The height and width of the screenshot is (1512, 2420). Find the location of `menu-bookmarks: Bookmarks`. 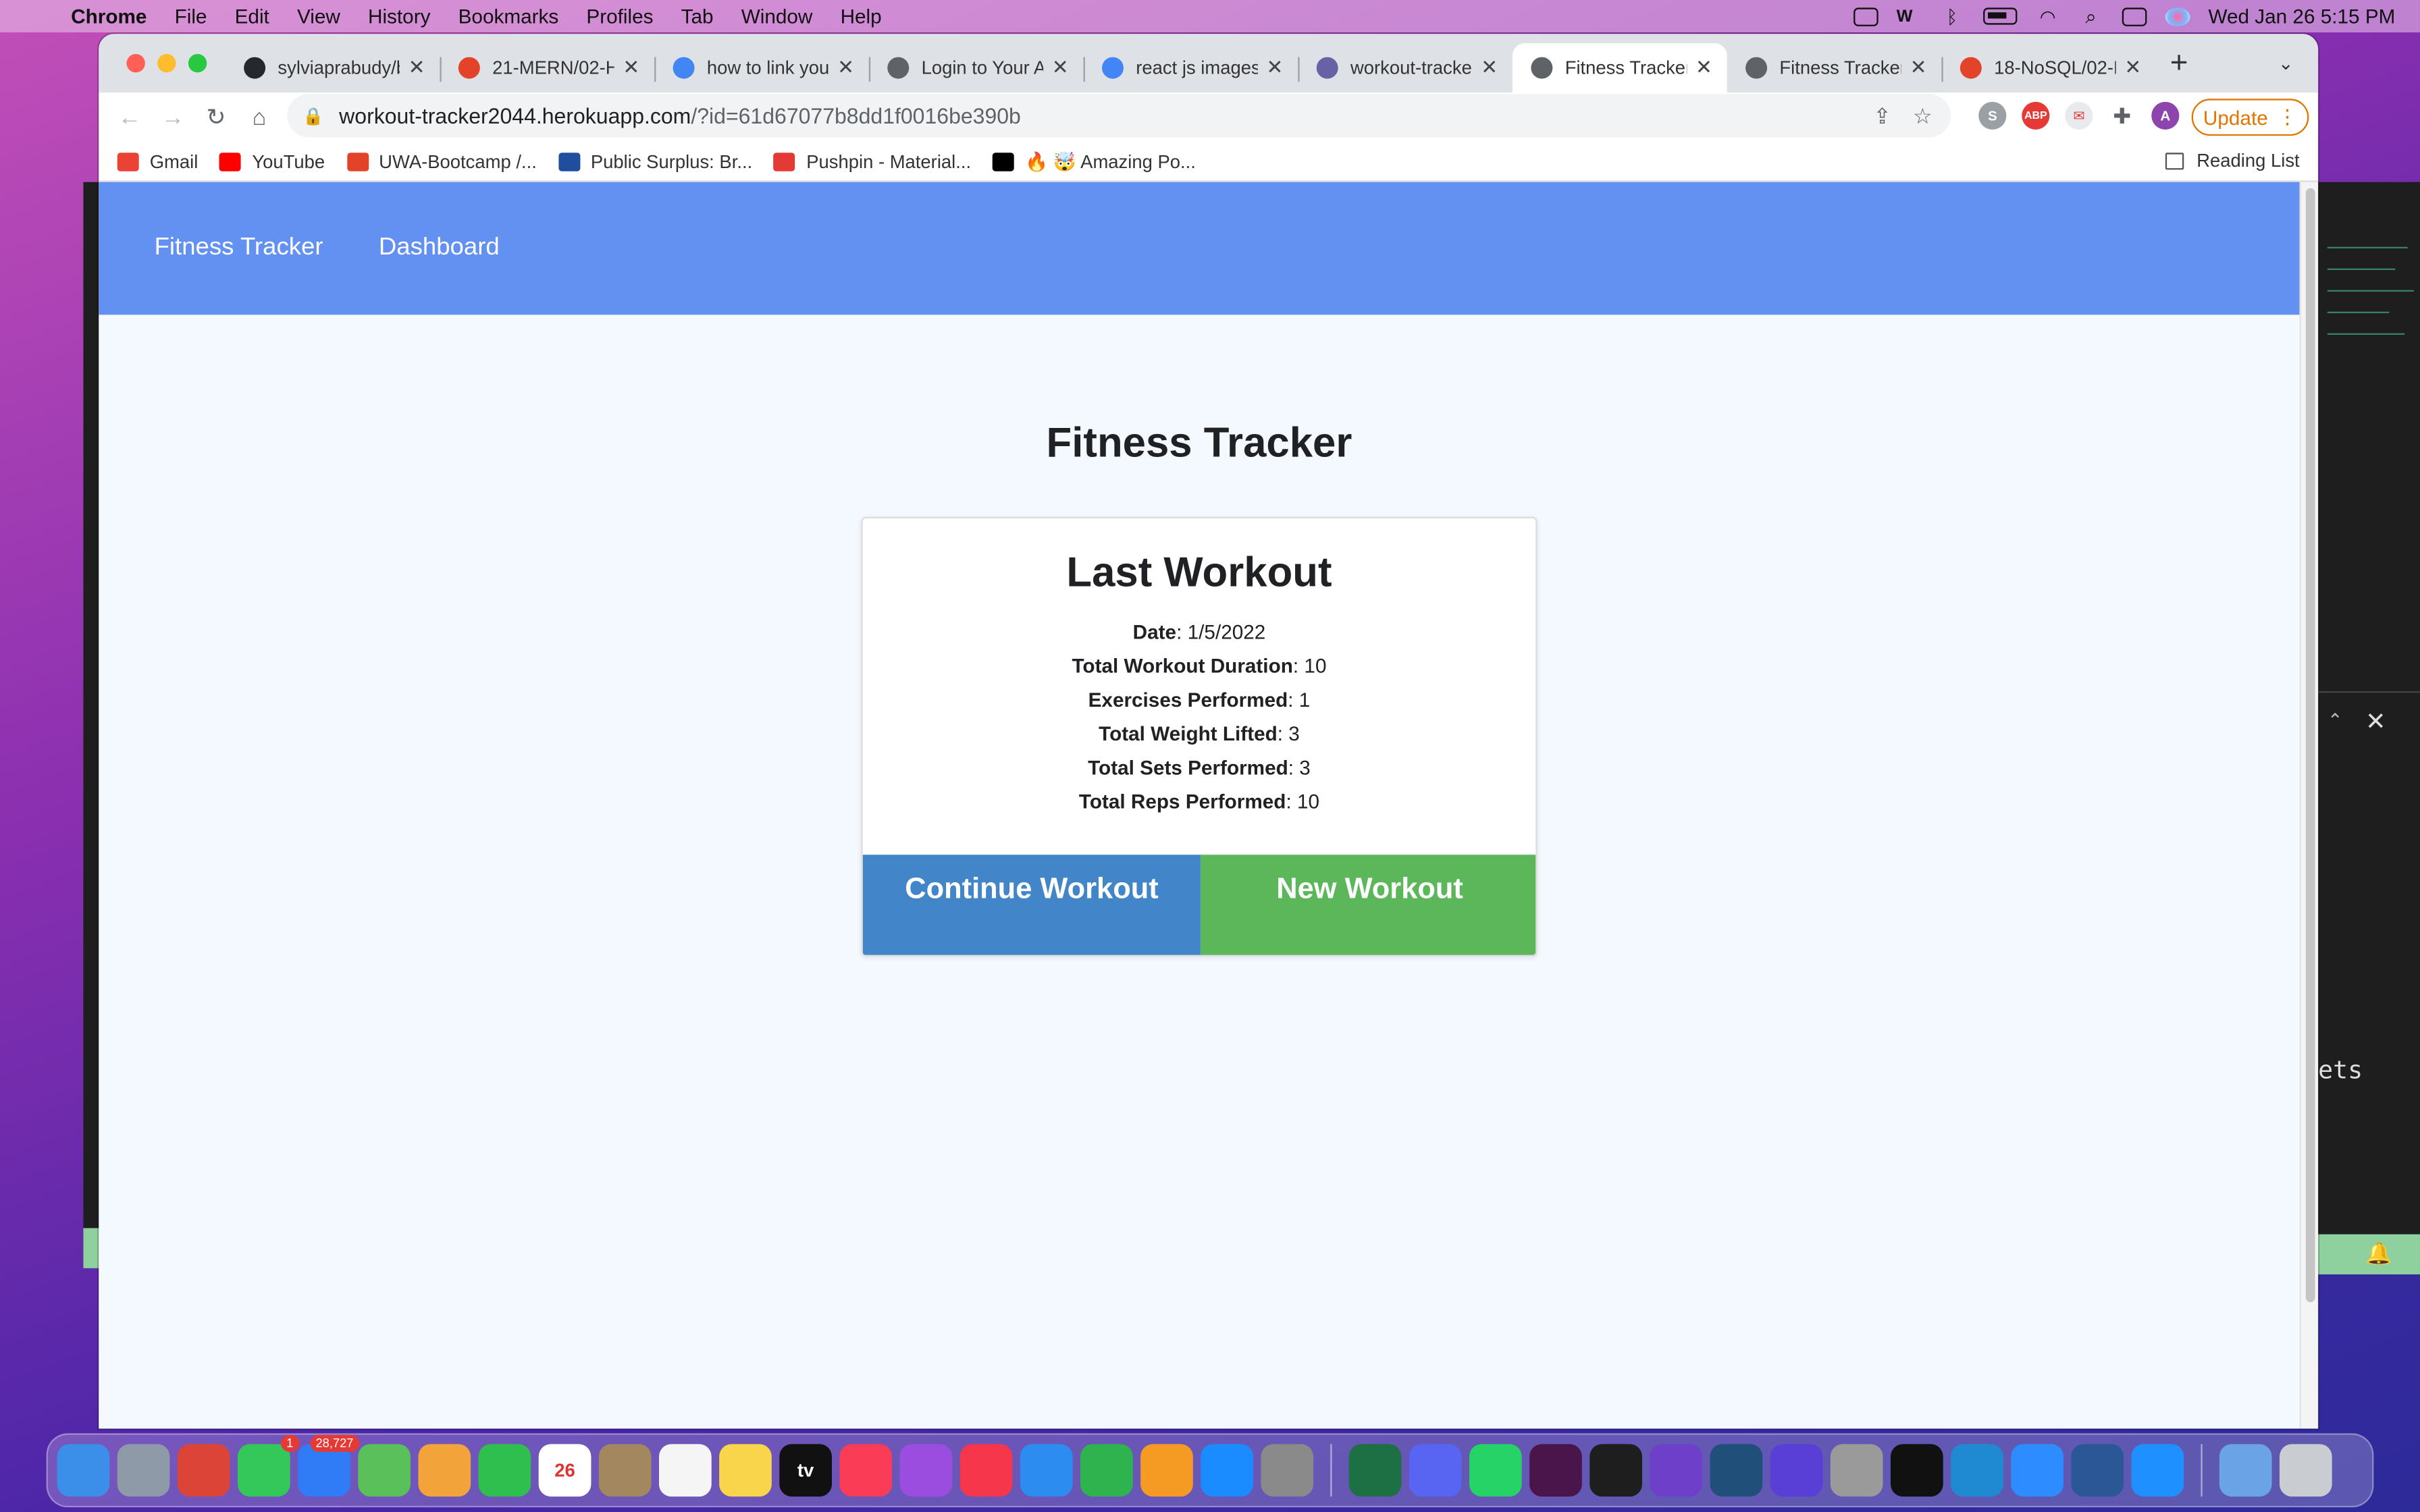

menu-bookmarks: Bookmarks is located at coordinates (508, 16).